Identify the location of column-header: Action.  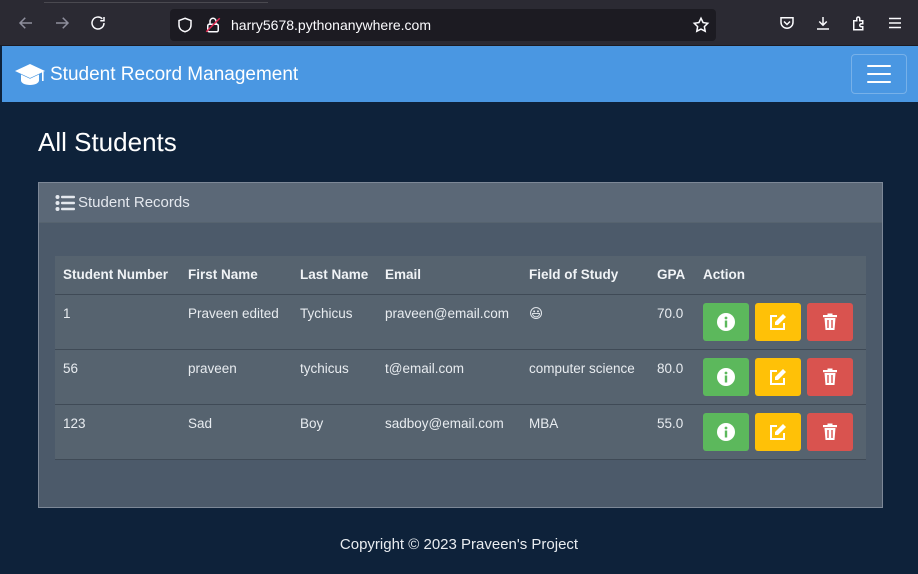
(780, 275).